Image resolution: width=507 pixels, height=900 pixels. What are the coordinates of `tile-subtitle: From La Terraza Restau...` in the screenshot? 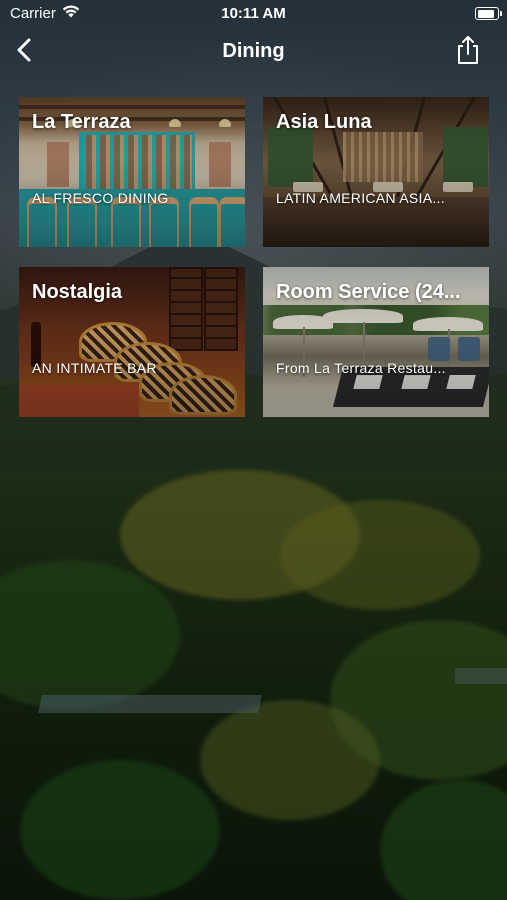 It's located at (361, 368).